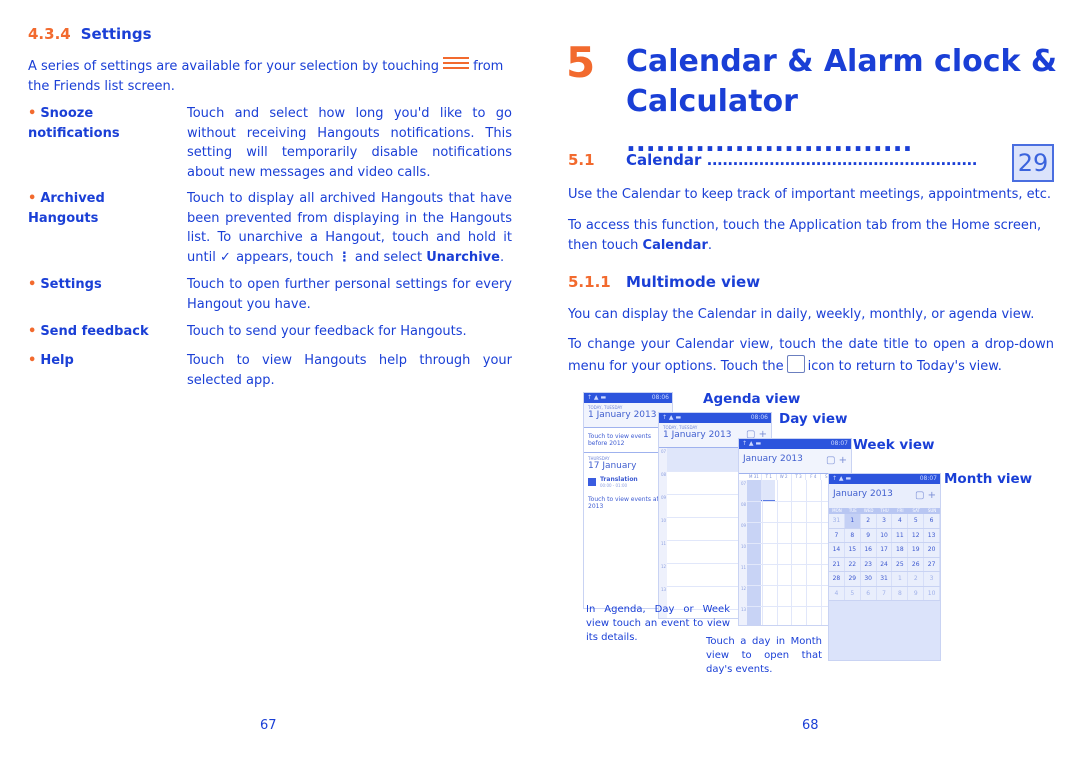 Image resolution: width=1080 pixels, height=767 pixels. What do you see at coordinates (837, 579) in the screenshot?
I see `month-day-cell: 28` at bounding box center [837, 579].